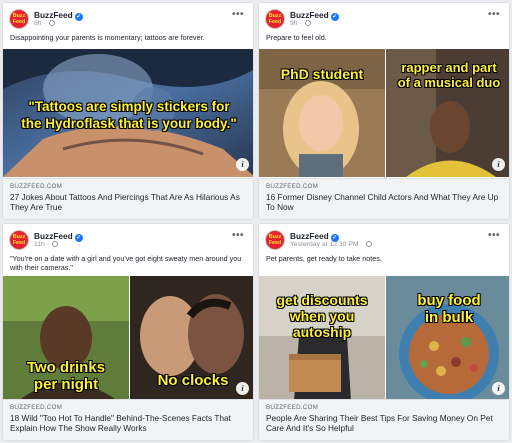 The width and height of the screenshot is (512, 443). What do you see at coordinates (128, 240) in the screenshot?
I see `post-header: Buzz Feed BuzzFeed ✓ 11h · •••` at bounding box center [128, 240].